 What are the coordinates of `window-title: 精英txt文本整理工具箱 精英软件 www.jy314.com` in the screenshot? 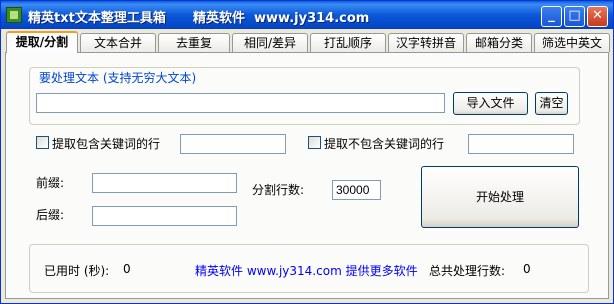 It's located at (199, 18).